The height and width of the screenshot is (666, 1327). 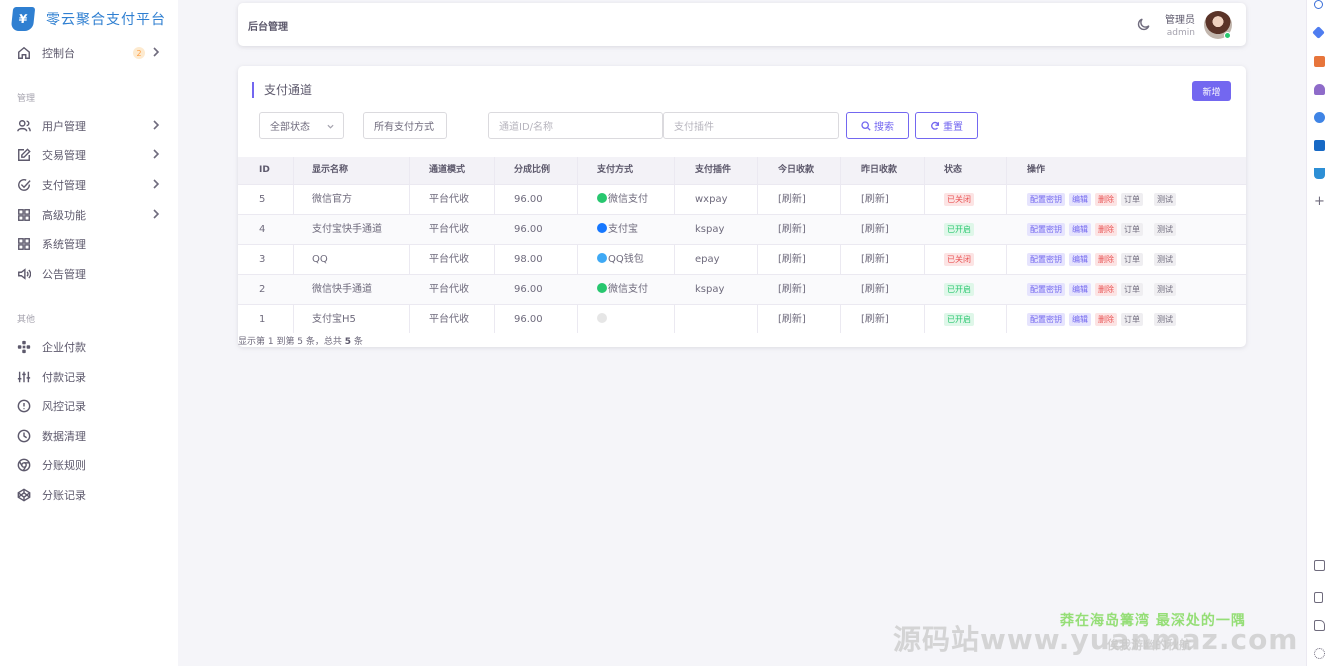 What do you see at coordinates (89, 155) in the screenshot?
I see `sidebar-item-trades: 交易管理` at bounding box center [89, 155].